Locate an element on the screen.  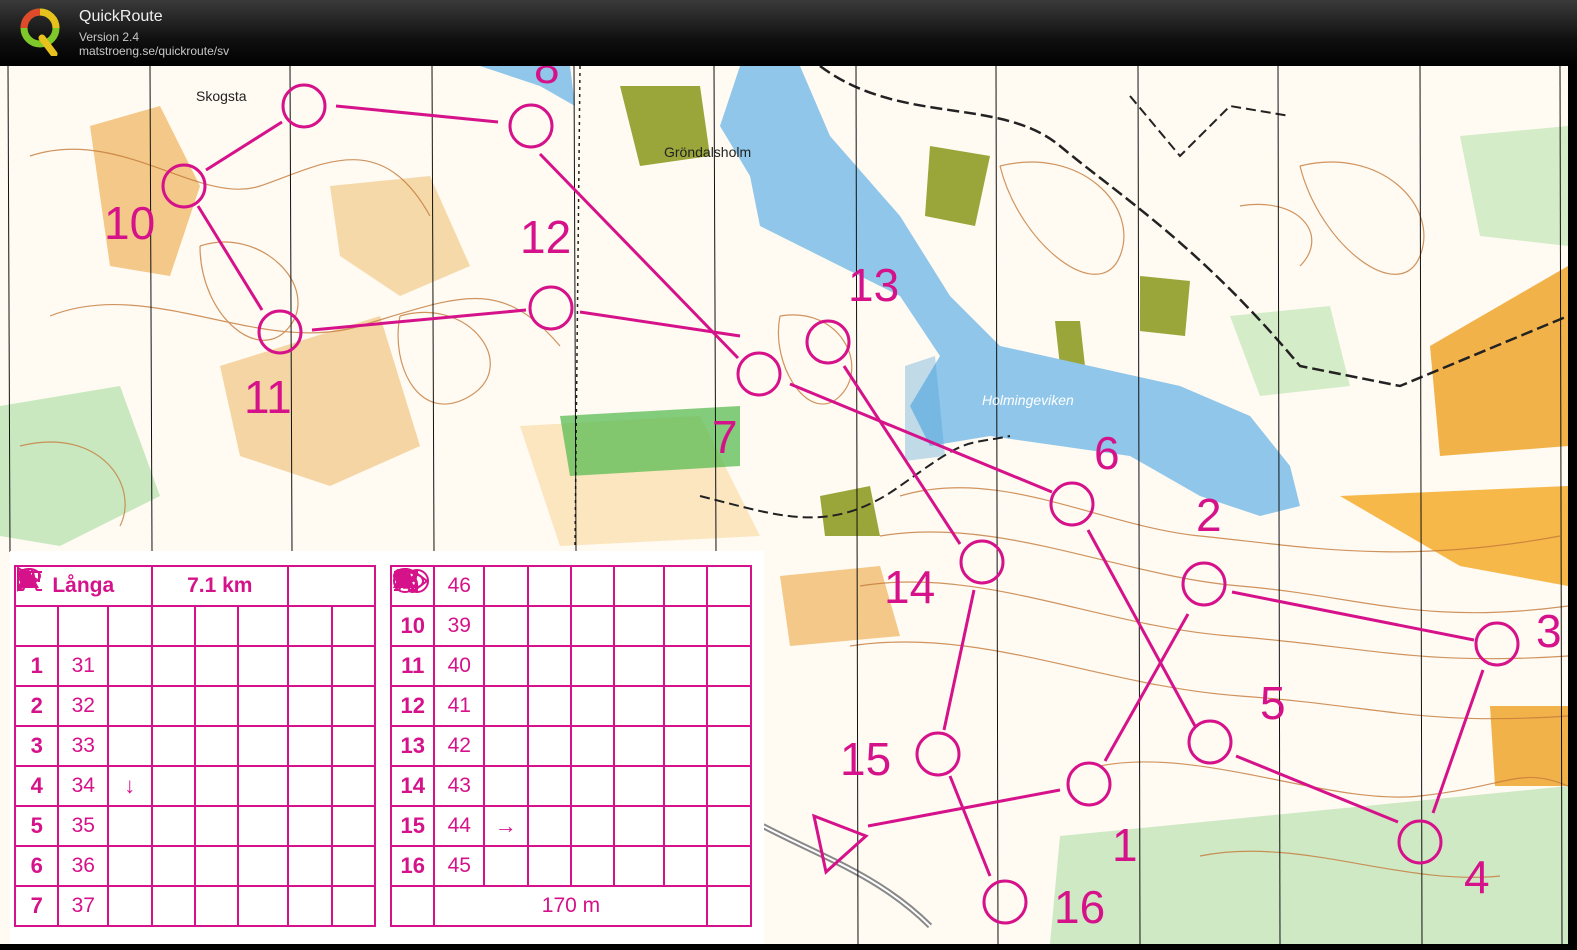
course-header-row: Långa 7.1 km is located at coordinates (195, 586).